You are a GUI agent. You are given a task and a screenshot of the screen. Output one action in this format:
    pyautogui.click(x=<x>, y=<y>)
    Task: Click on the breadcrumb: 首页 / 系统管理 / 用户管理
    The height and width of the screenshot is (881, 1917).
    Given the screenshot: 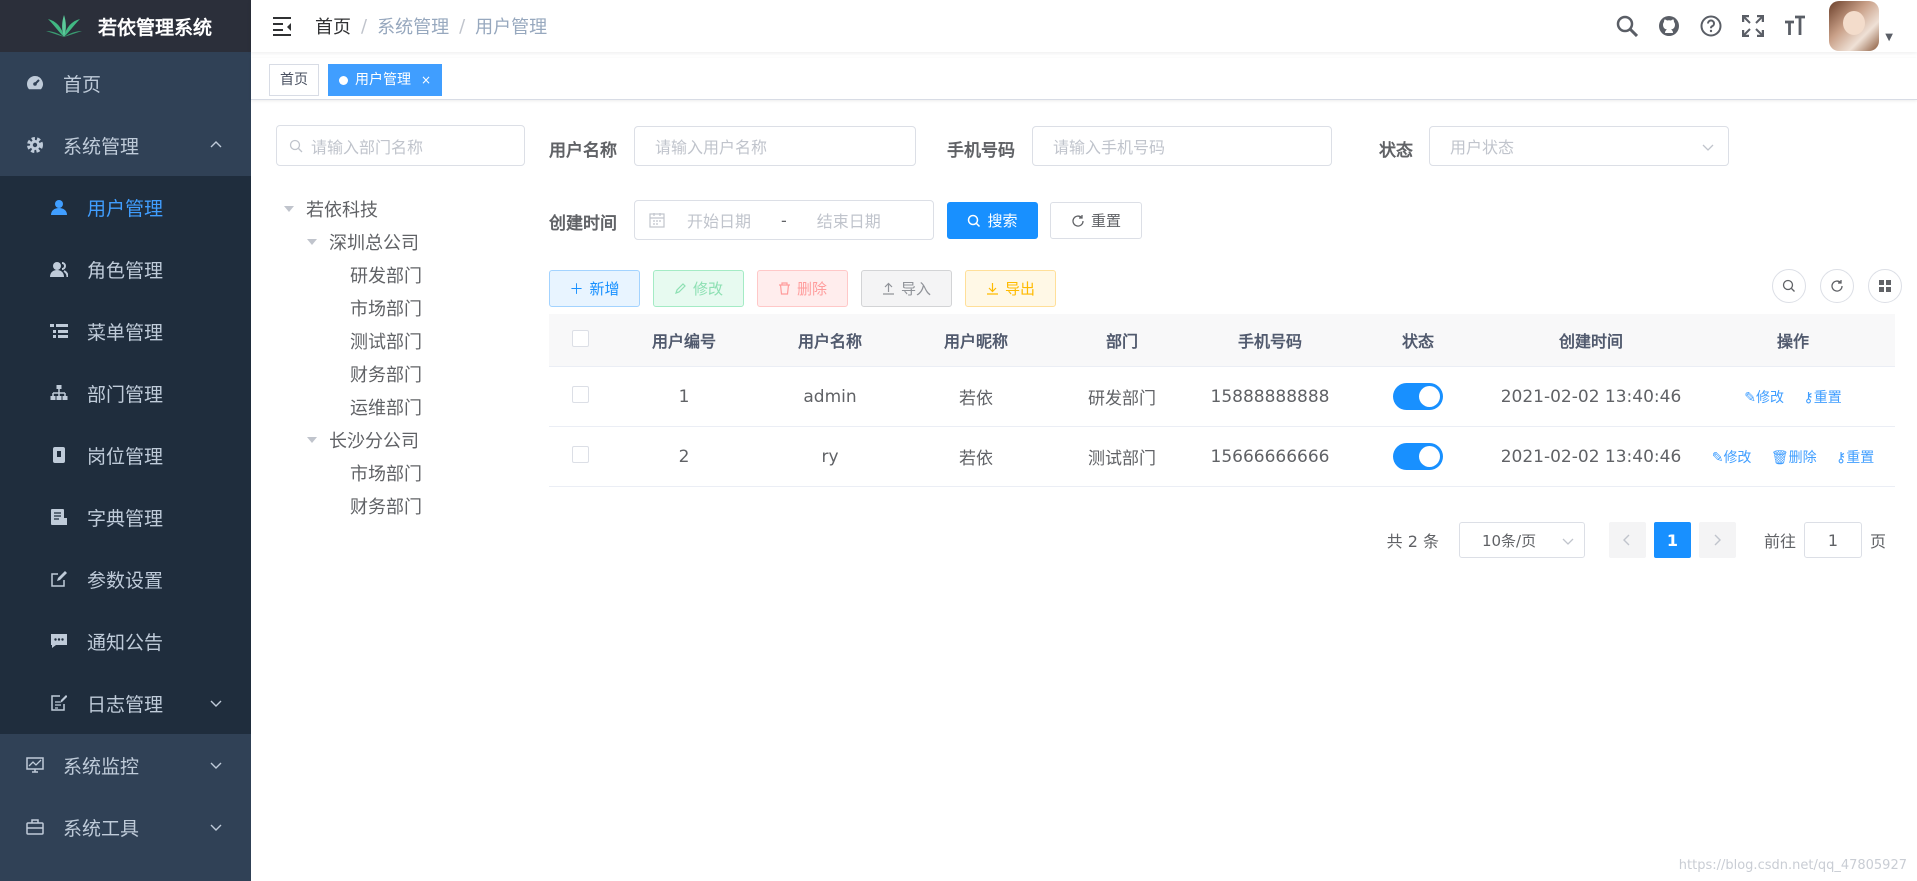 What is the action you would take?
    pyautogui.click(x=431, y=26)
    